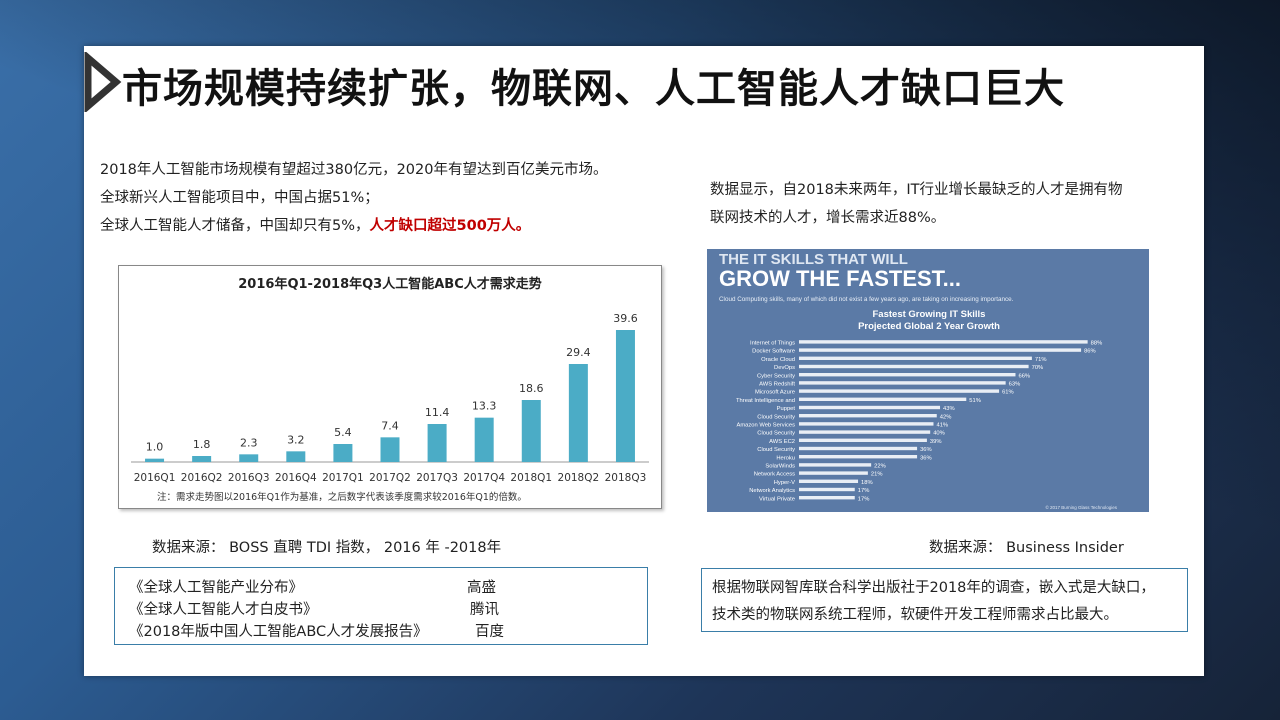 Image resolution: width=1280 pixels, height=720 pixels. What do you see at coordinates (354, 170) in the screenshot?
I see `intro-line-1: 2018年人工智能市场规模有望超过380亿元，2020年有望达到百亿美元市场。` at bounding box center [354, 170].